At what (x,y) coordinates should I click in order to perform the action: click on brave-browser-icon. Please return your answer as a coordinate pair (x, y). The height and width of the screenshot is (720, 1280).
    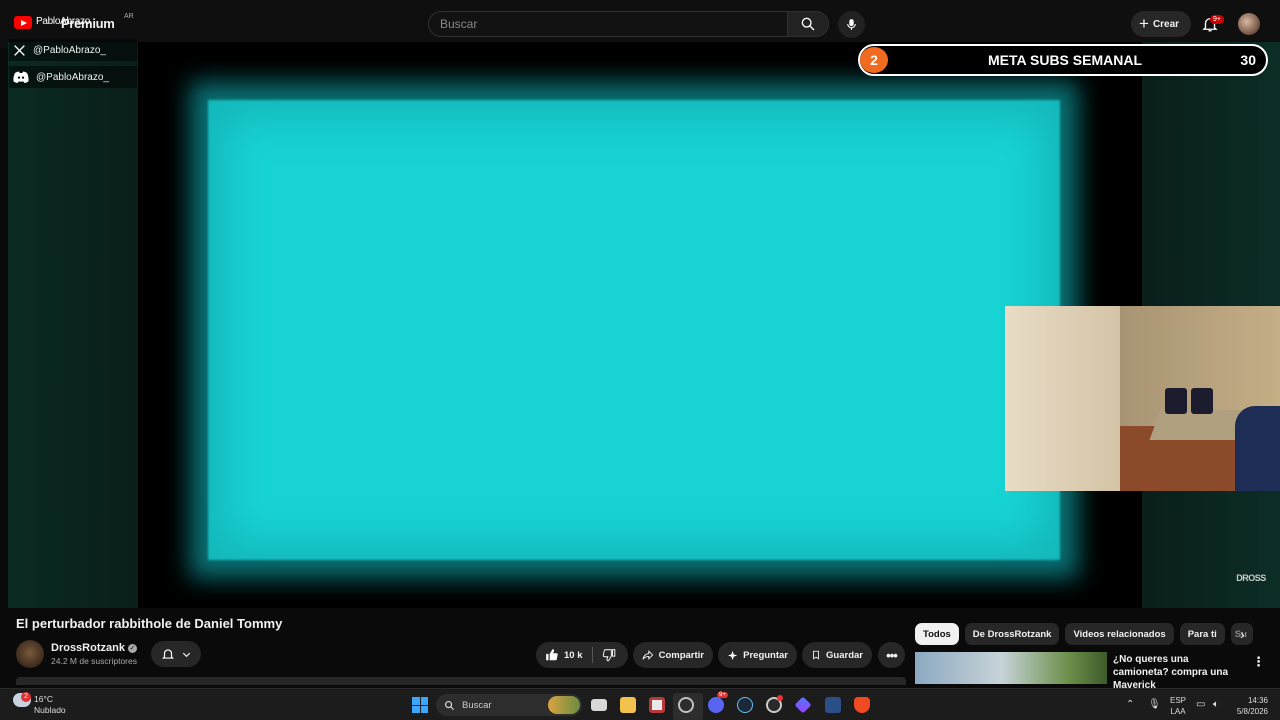
    Looking at the image, I should click on (862, 705).